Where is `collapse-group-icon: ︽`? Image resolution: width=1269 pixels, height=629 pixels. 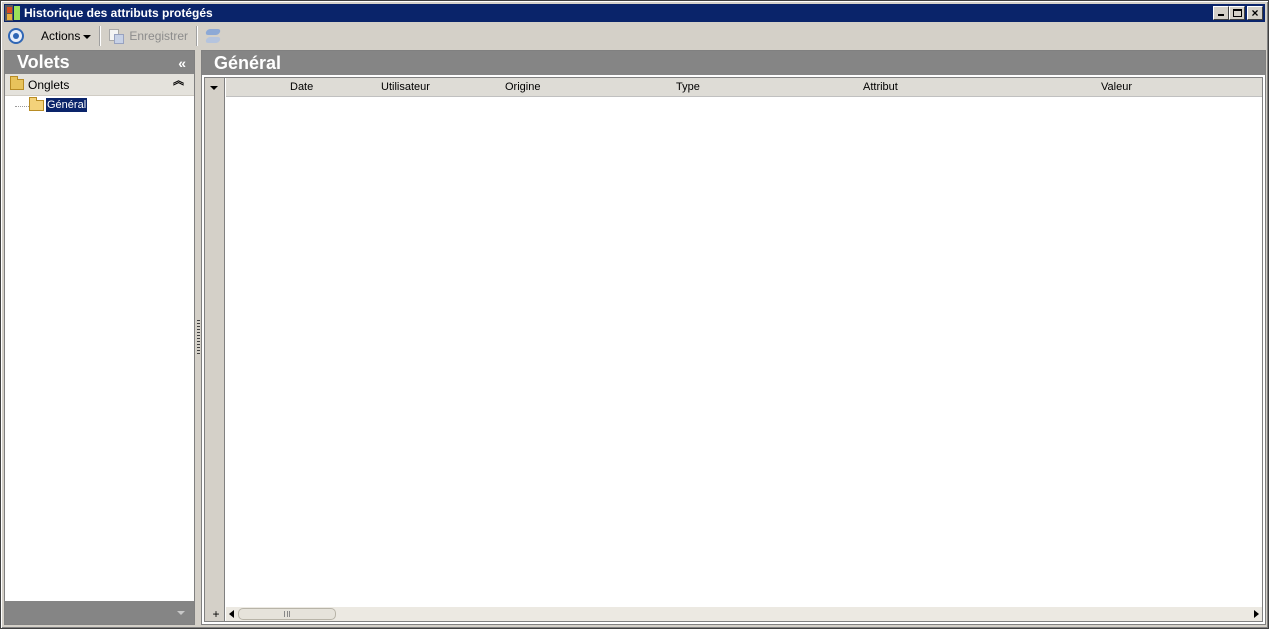
collapse-group-icon: ︽ is located at coordinates (178, 81).